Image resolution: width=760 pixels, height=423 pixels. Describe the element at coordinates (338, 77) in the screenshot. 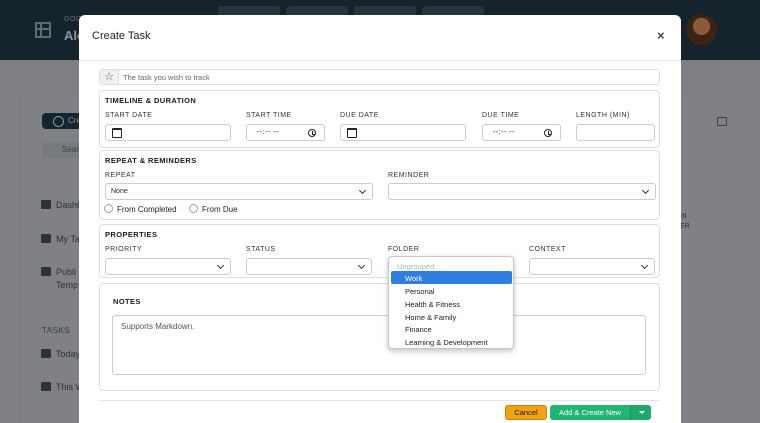

I see `task-title-input` at that location.